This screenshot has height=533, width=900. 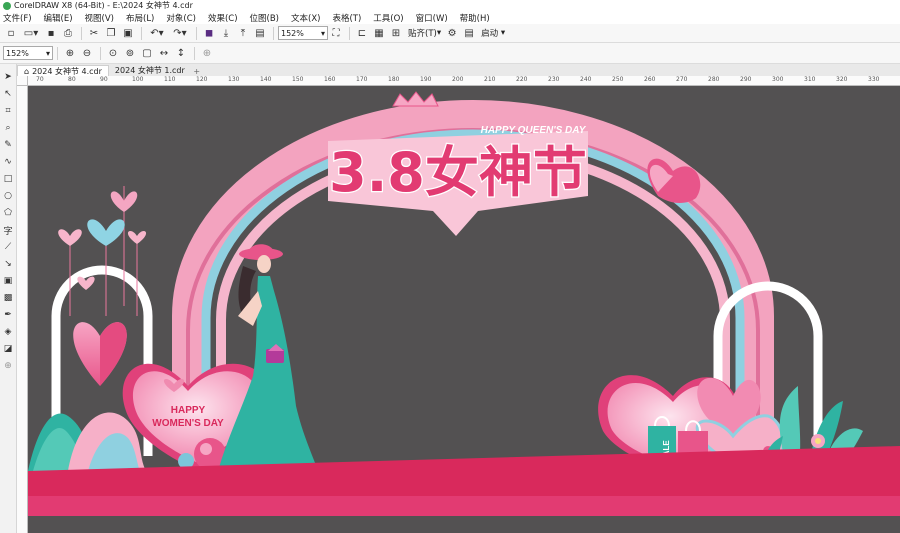 What do you see at coordinates (128, 33) in the screenshot?
I see `paste-icon: ▣` at bounding box center [128, 33].